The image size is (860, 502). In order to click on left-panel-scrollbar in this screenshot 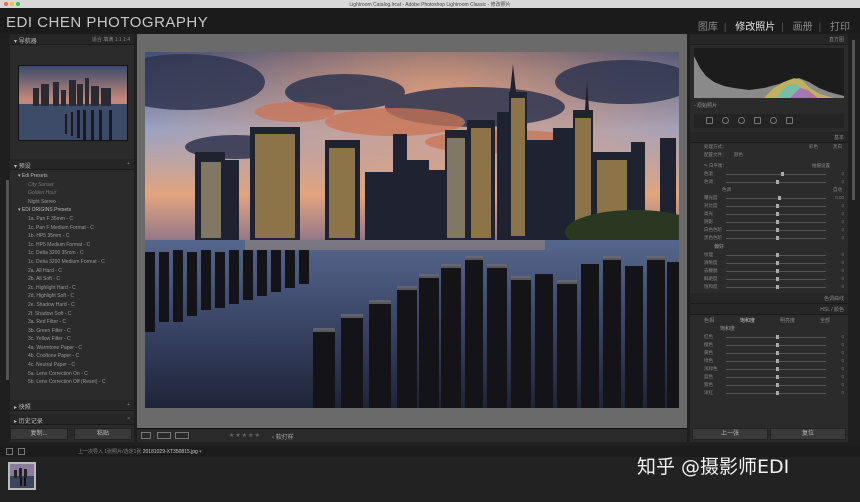, I will do `click(7, 280)`.